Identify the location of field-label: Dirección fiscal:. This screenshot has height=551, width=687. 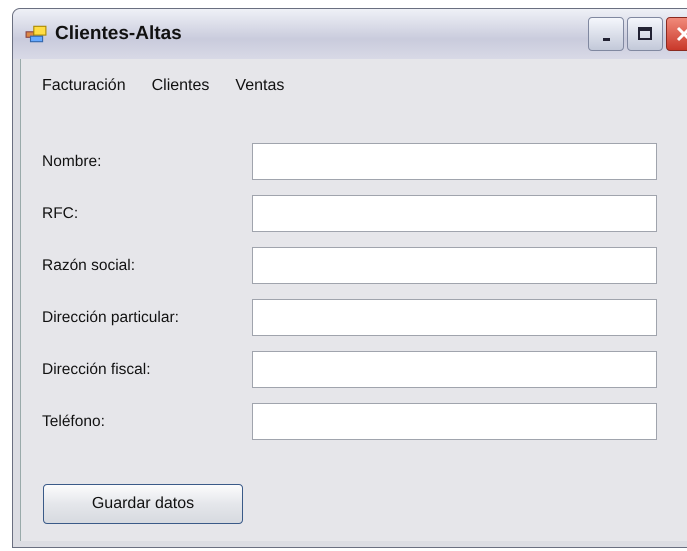
(97, 369).